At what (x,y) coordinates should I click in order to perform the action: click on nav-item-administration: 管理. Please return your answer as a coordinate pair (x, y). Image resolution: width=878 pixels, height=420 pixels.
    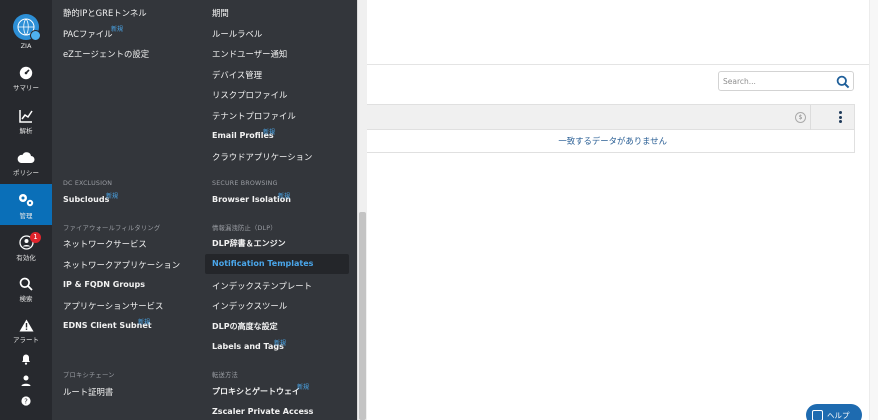
    Looking at the image, I should click on (26, 204).